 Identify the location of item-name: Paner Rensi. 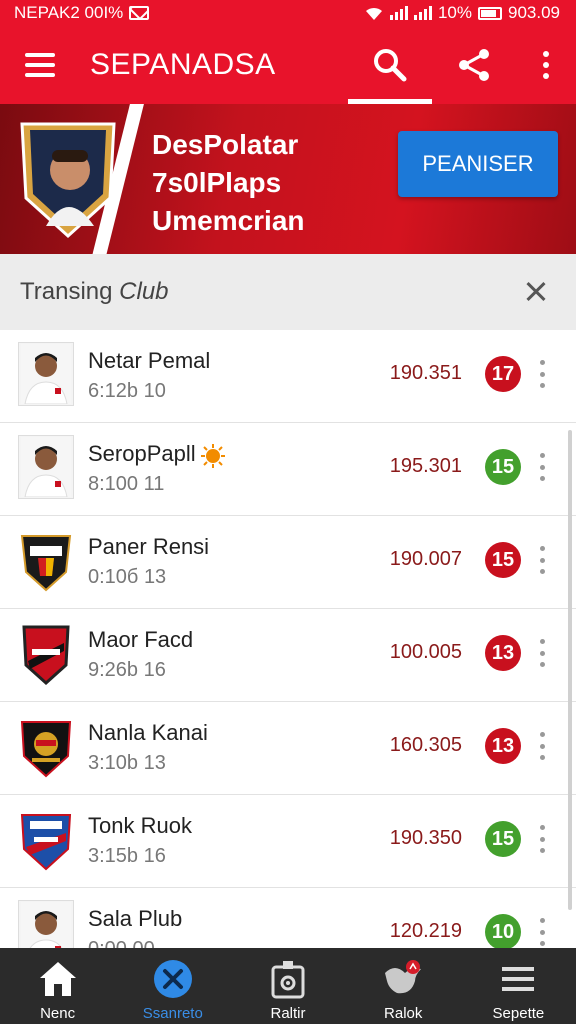
(149, 546).